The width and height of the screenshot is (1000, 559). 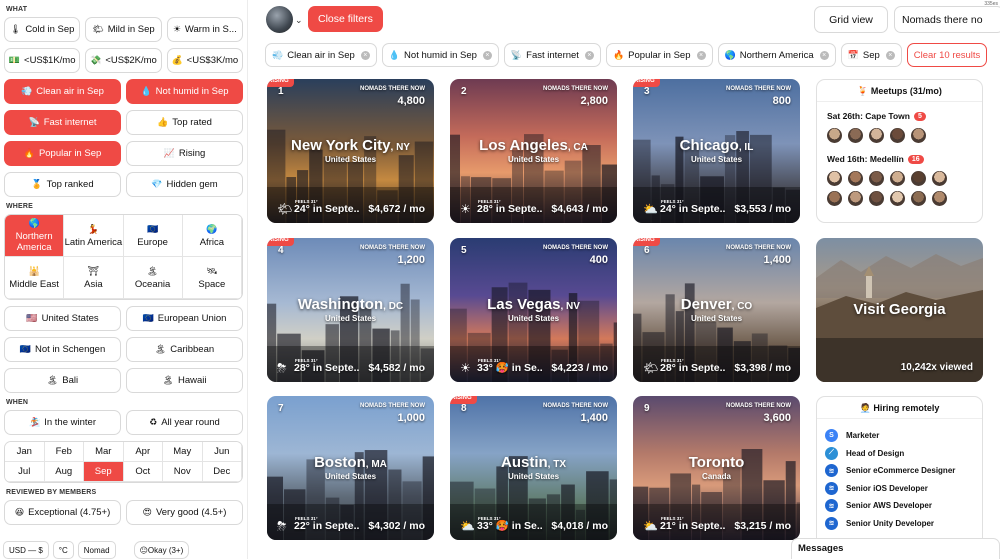 What do you see at coordinates (851, 19) in the screenshot?
I see `grid-view-button: Grid view` at bounding box center [851, 19].